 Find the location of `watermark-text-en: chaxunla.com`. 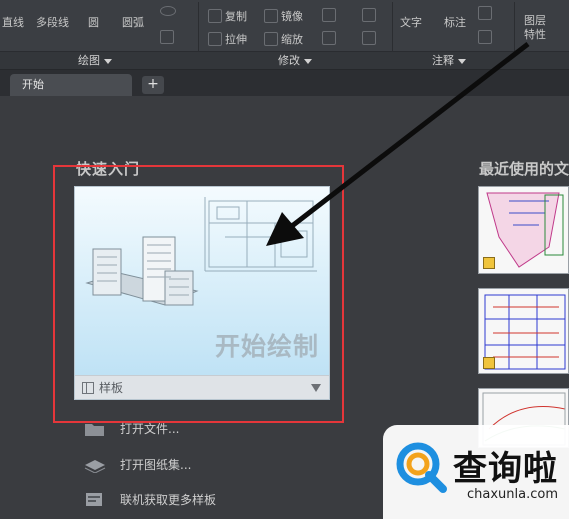

watermark-text-en: chaxunla.com is located at coordinates (512, 494).